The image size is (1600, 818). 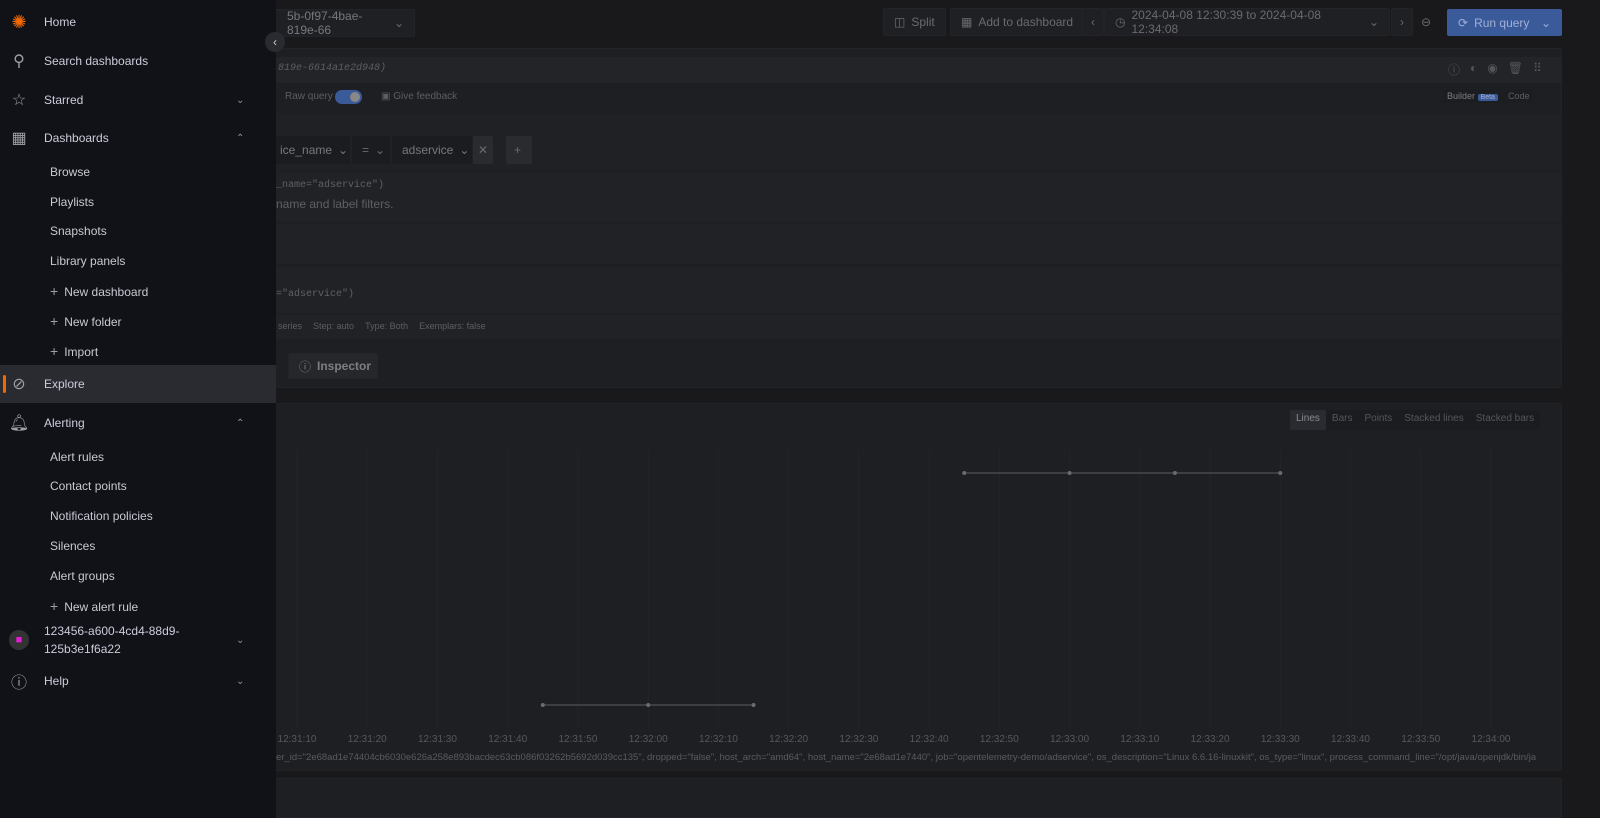 What do you see at coordinates (1491, 739) in the screenshot?
I see `x-tick-label: 12:34:00` at bounding box center [1491, 739].